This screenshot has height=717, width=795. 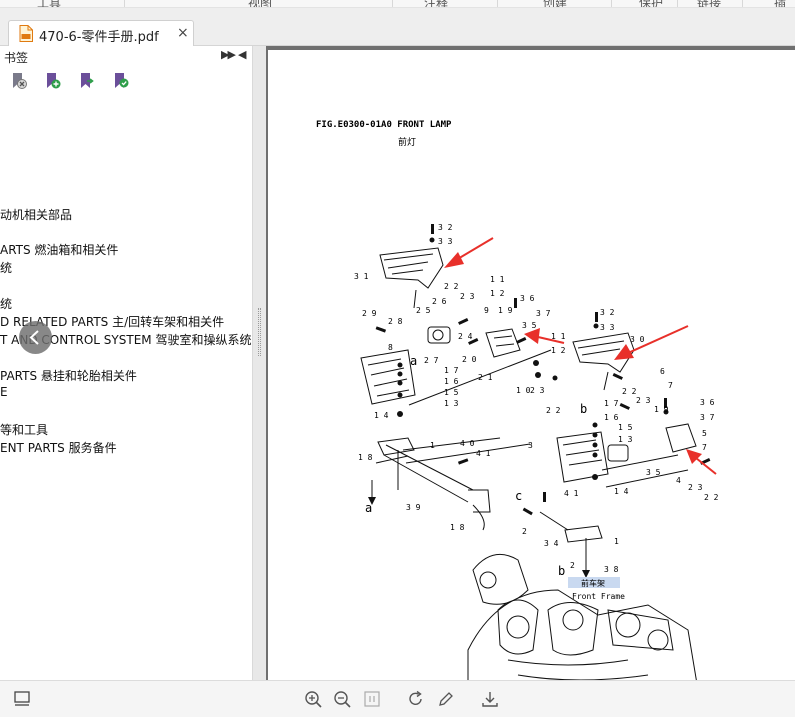 What do you see at coordinates (26, 33) in the screenshot?
I see `pdf-file-icon` at bounding box center [26, 33].